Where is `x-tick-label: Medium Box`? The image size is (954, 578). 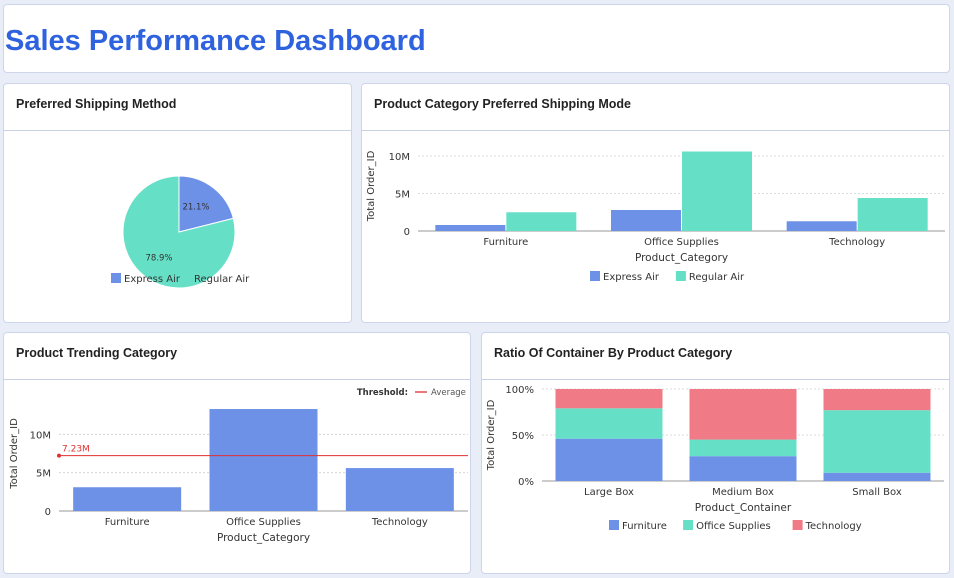
x-tick-label: Medium Box is located at coordinates (743, 492).